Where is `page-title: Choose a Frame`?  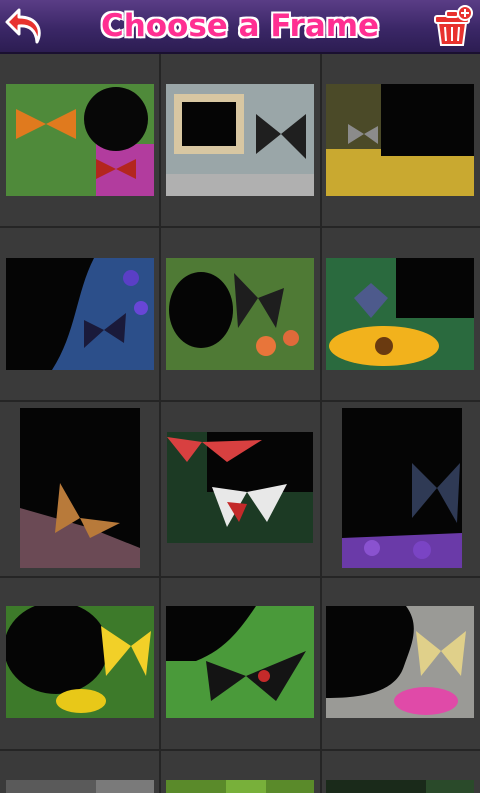 page-title: Choose a Frame is located at coordinates (240, 26).